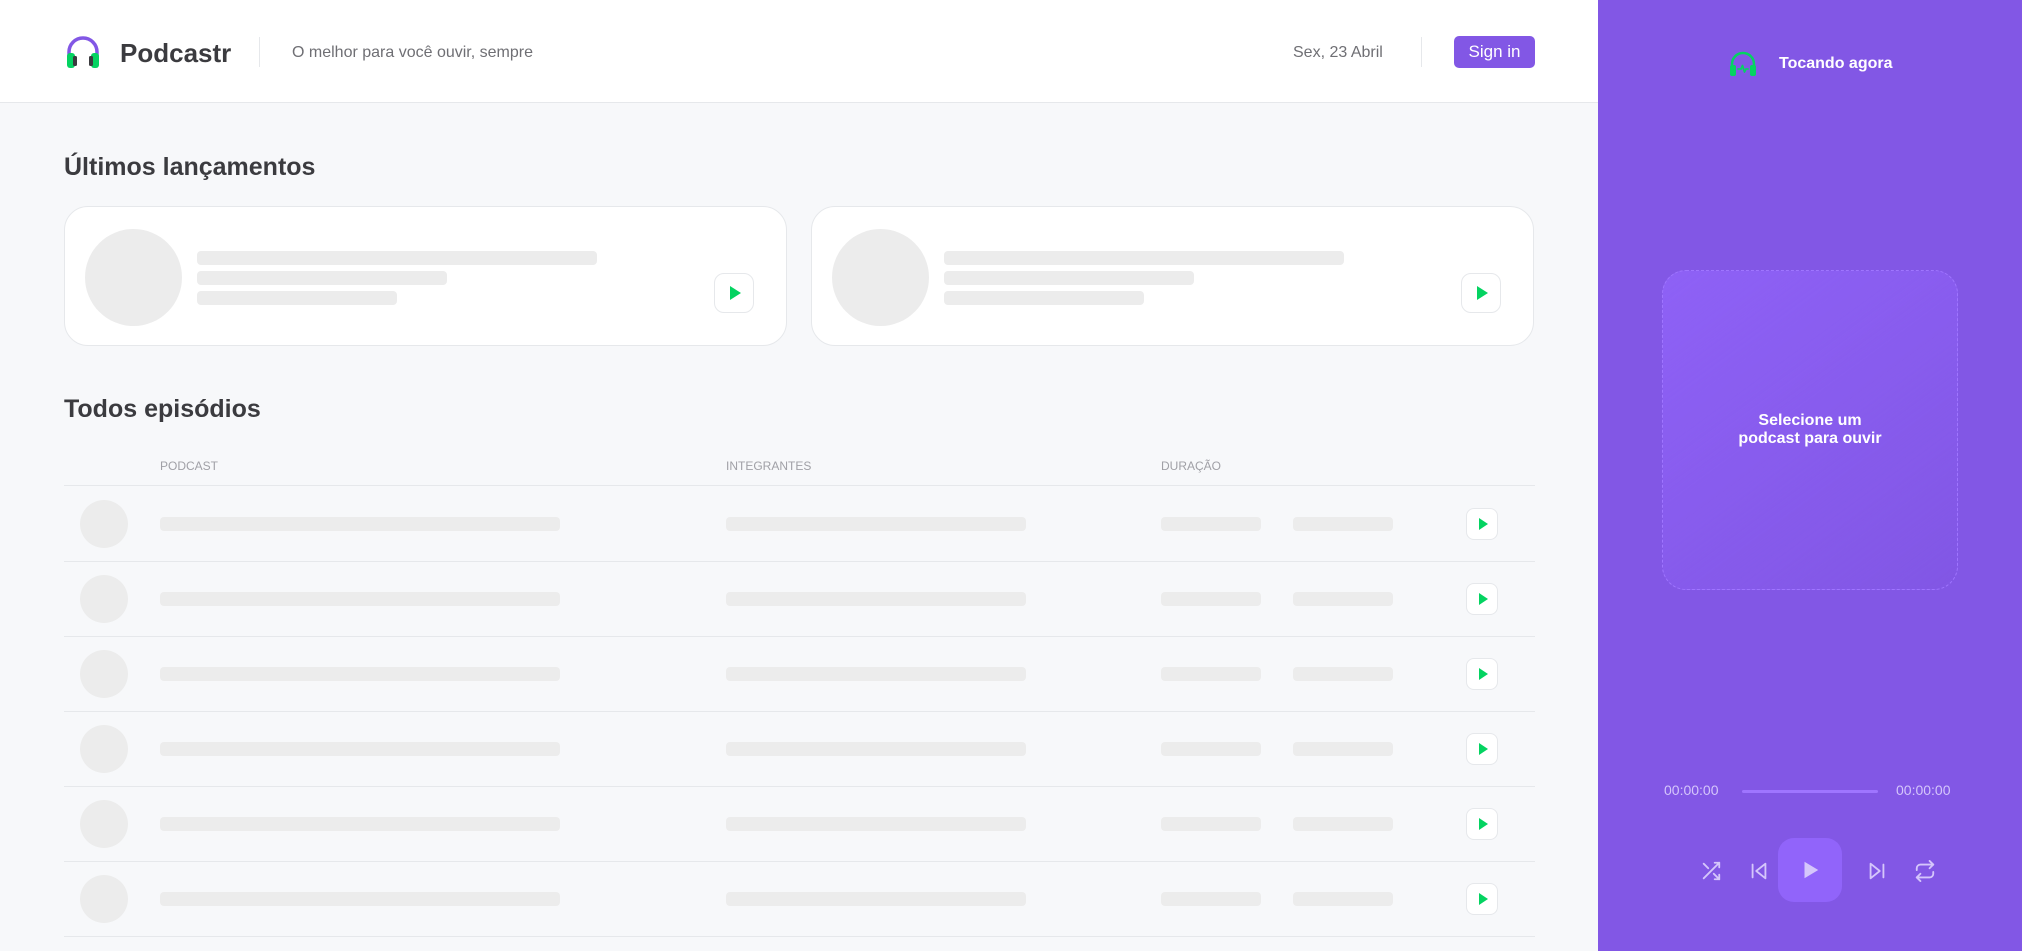  I want to click on previous-button, so click(1759, 871).